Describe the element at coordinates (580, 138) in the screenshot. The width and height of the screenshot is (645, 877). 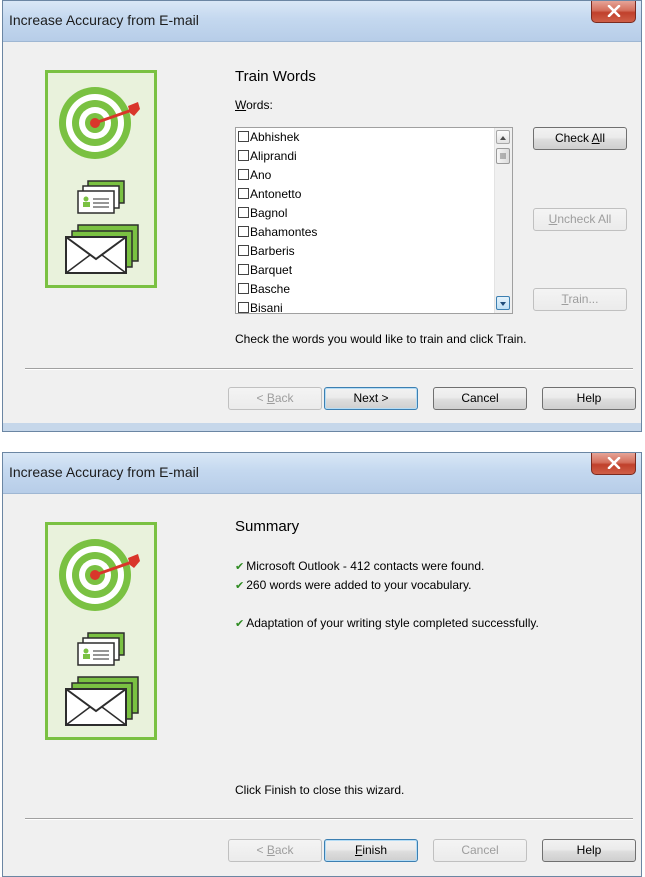
I see `check-all-button: Check All` at that location.